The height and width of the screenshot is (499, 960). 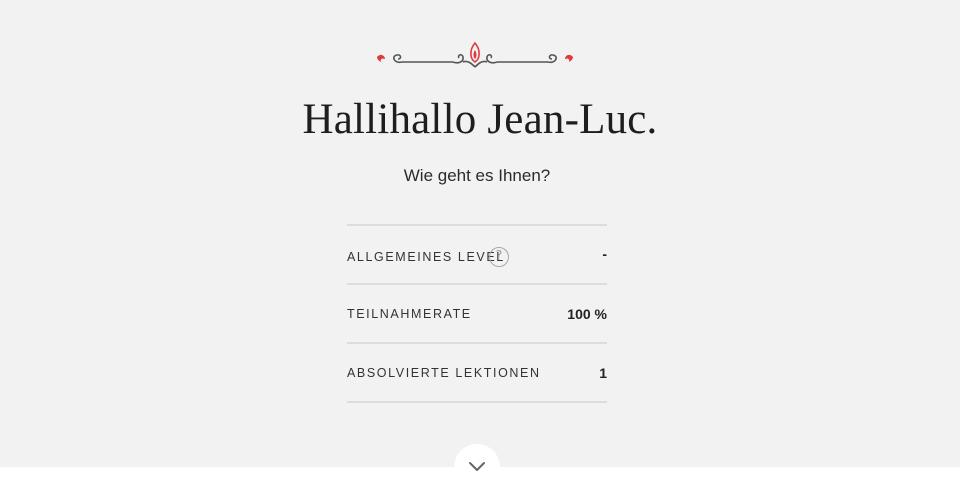 What do you see at coordinates (409, 314) in the screenshot?
I see `stat-label-participation-rate: Teilnahmerate` at bounding box center [409, 314].